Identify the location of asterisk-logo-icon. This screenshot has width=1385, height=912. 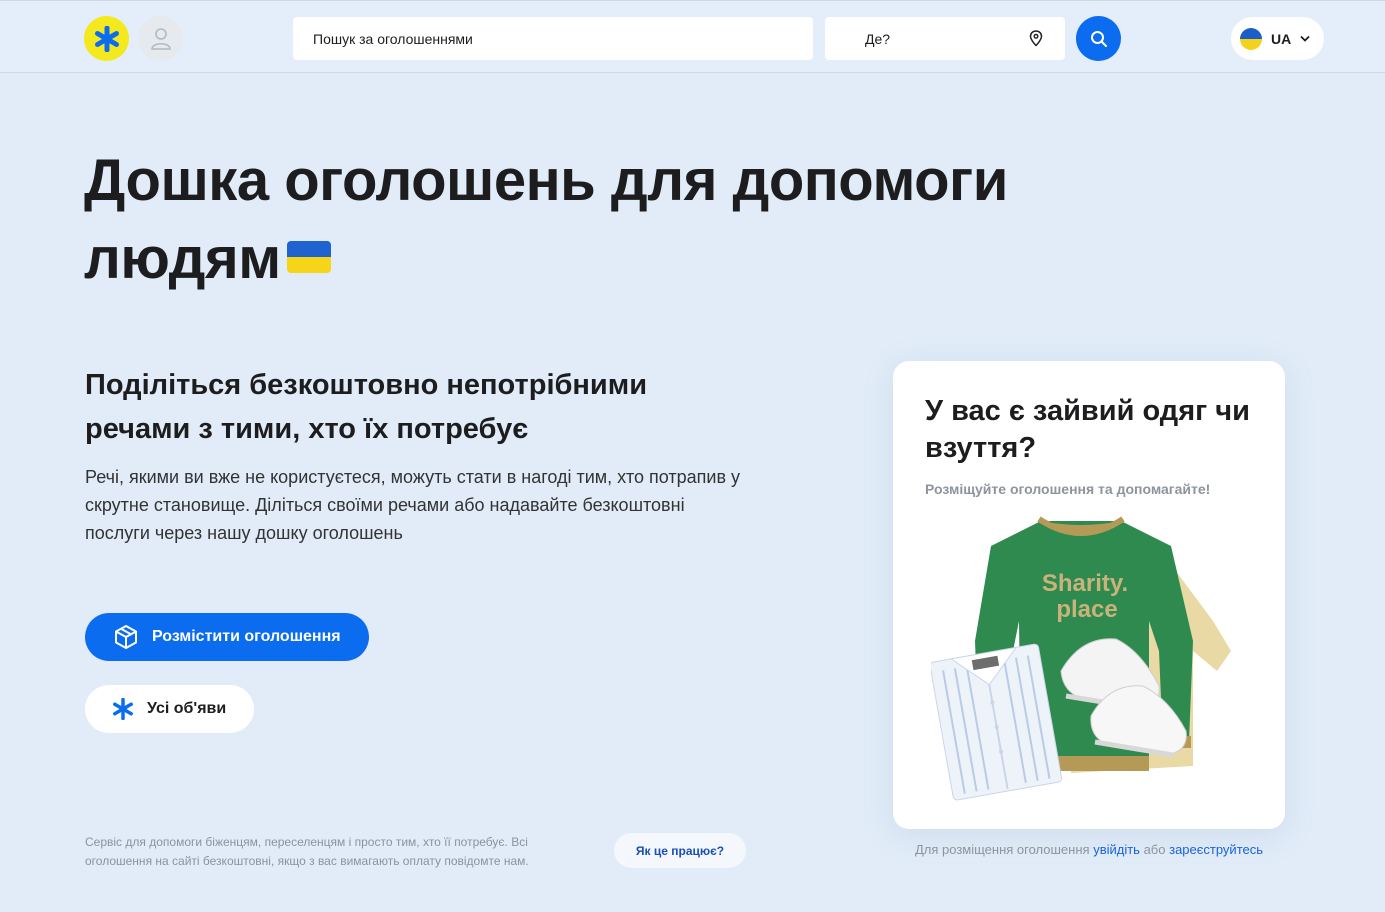
(106, 38).